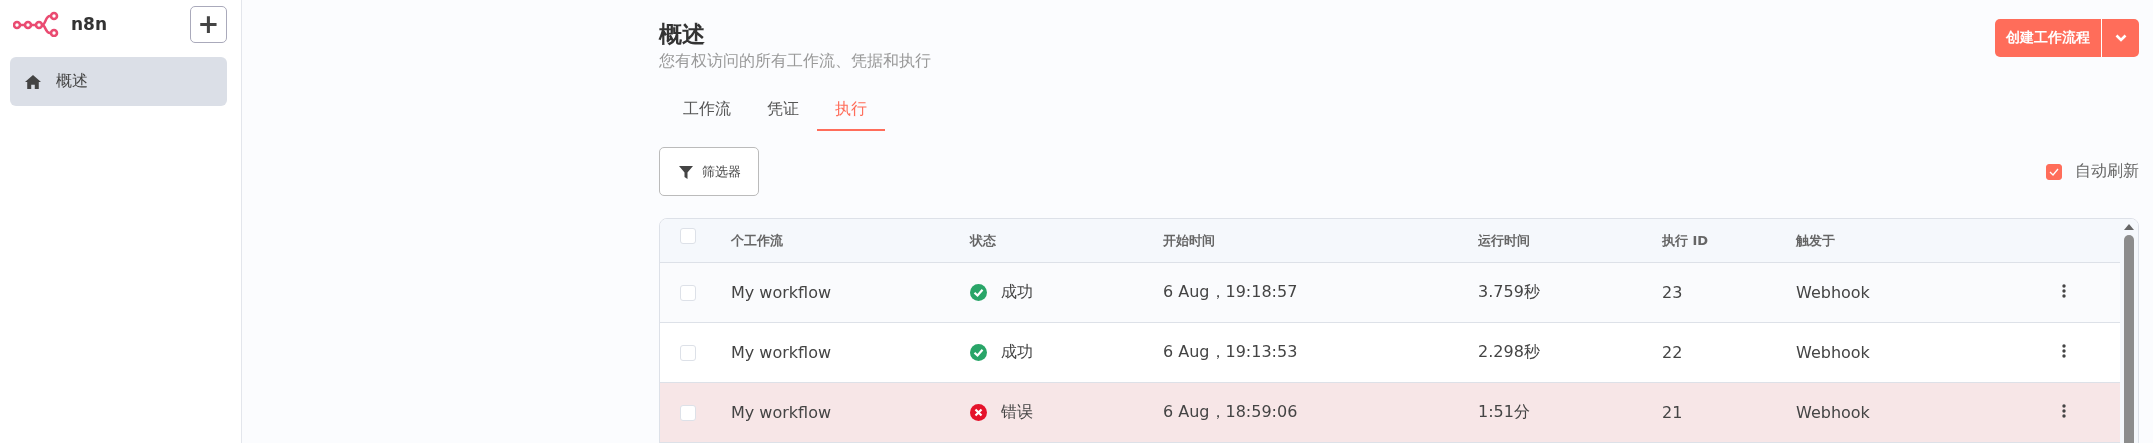  I want to click on scroll-up-icon, so click(2129, 227).